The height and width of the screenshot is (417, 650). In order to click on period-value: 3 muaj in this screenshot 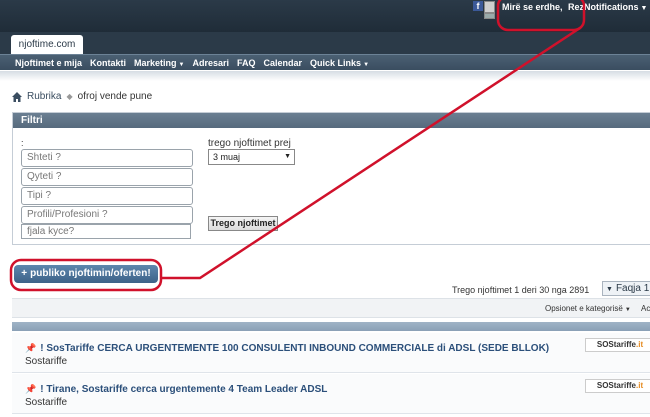, I will do `click(227, 157)`.